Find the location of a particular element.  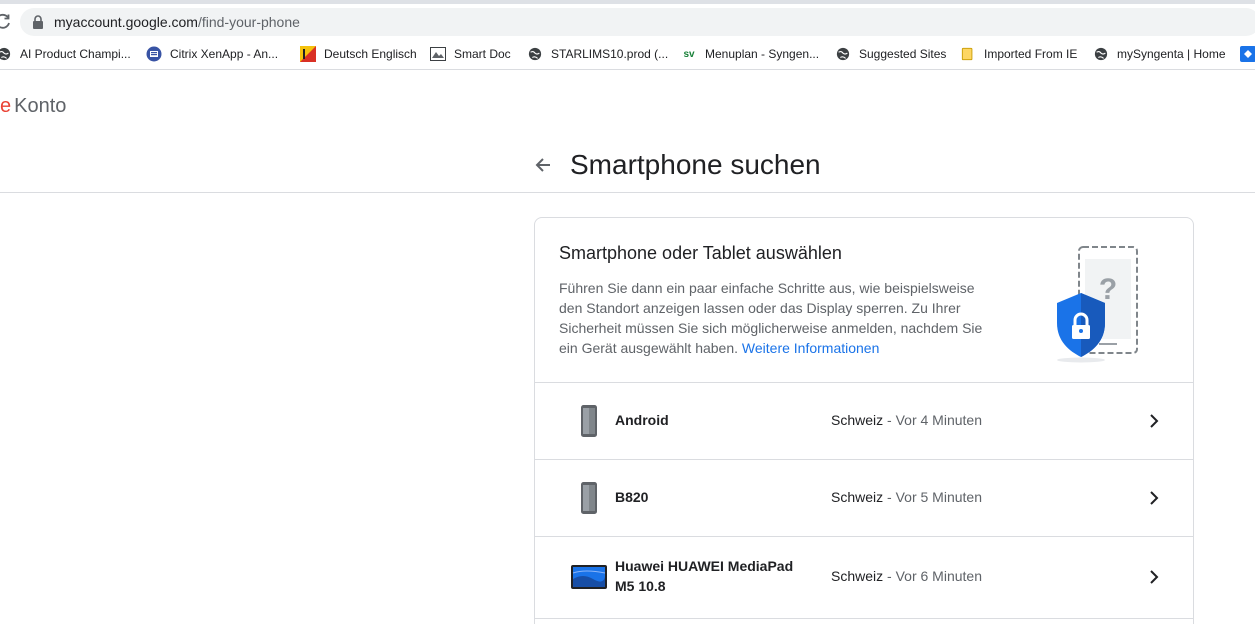

tablet-icon is located at coordinates (589, 577).